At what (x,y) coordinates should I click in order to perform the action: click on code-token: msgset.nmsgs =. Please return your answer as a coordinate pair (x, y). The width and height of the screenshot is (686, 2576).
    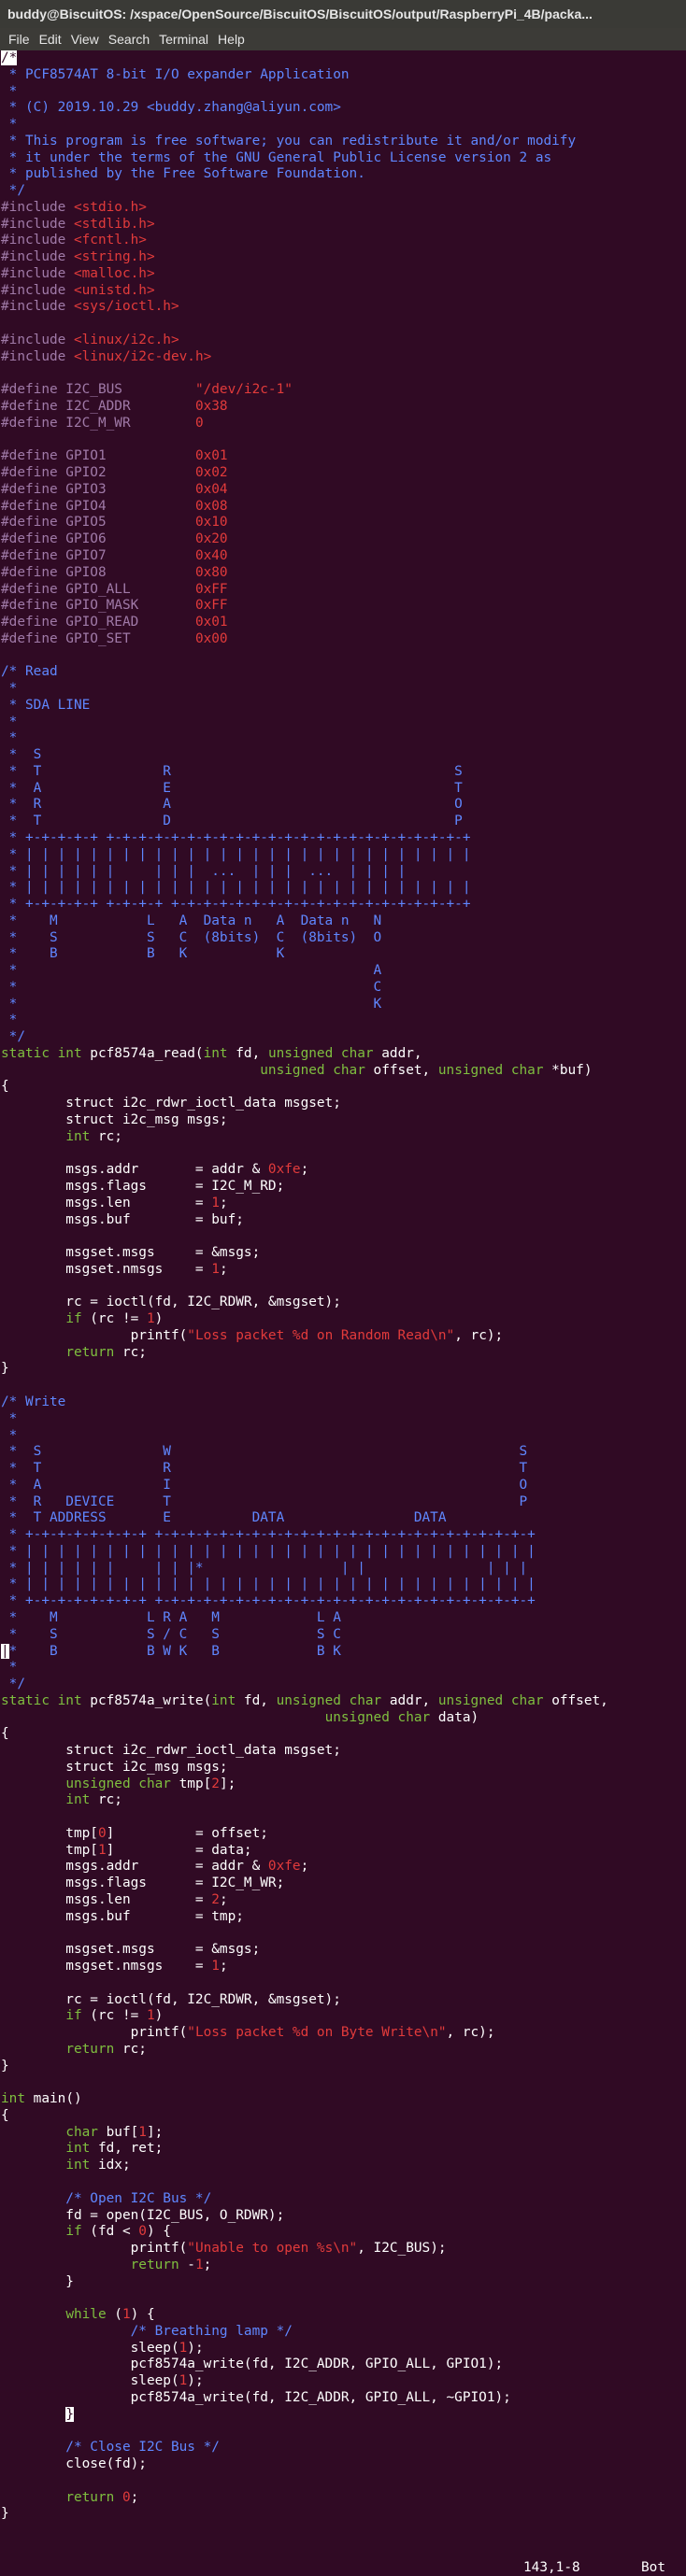
    Looking at the image, I should click on (106, 1269).